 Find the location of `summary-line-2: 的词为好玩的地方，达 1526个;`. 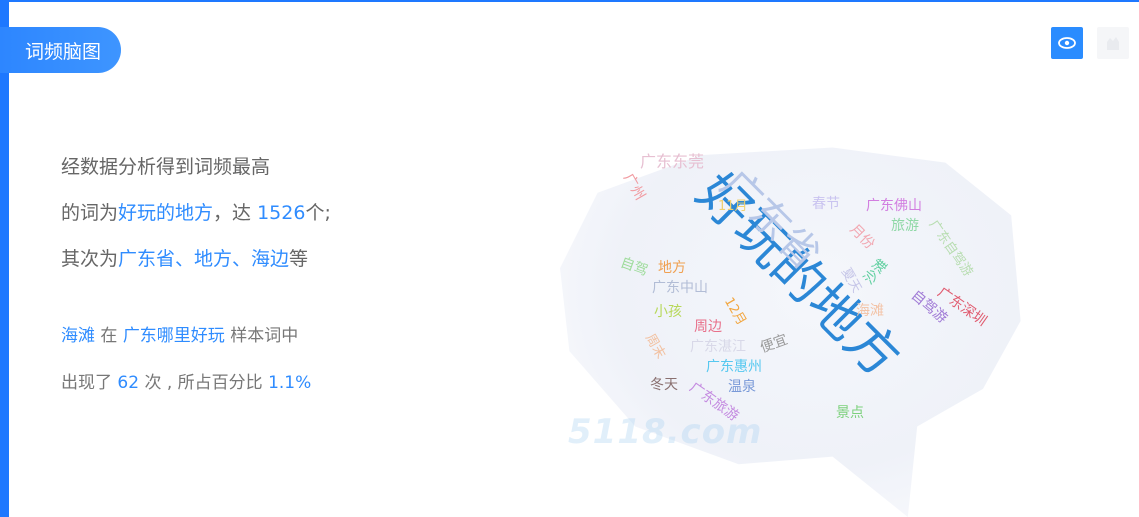

summary-line-2: 的词为好玩的地方，达 1526个; is located at coordinates (196, 213).